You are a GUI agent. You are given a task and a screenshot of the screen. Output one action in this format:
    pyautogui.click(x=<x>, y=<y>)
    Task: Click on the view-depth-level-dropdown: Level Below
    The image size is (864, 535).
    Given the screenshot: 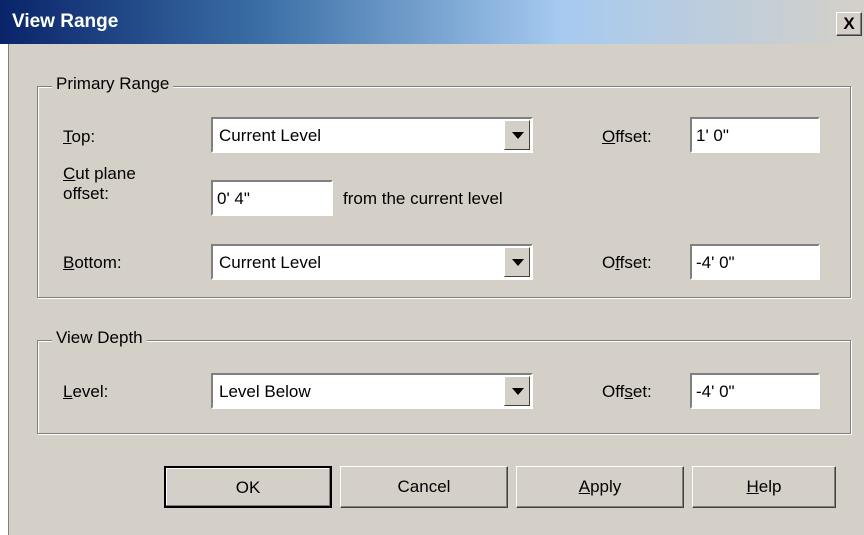 What is the action you would take?
    pyautogui.click(x=372, y=391)
    